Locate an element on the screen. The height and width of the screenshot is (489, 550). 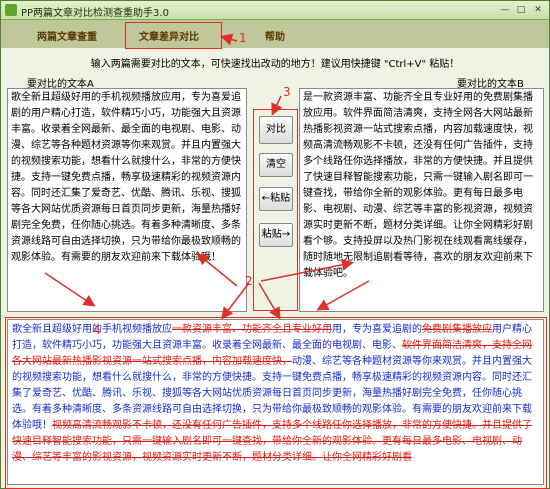
arrow-2d is located at coordinates (307, 270).